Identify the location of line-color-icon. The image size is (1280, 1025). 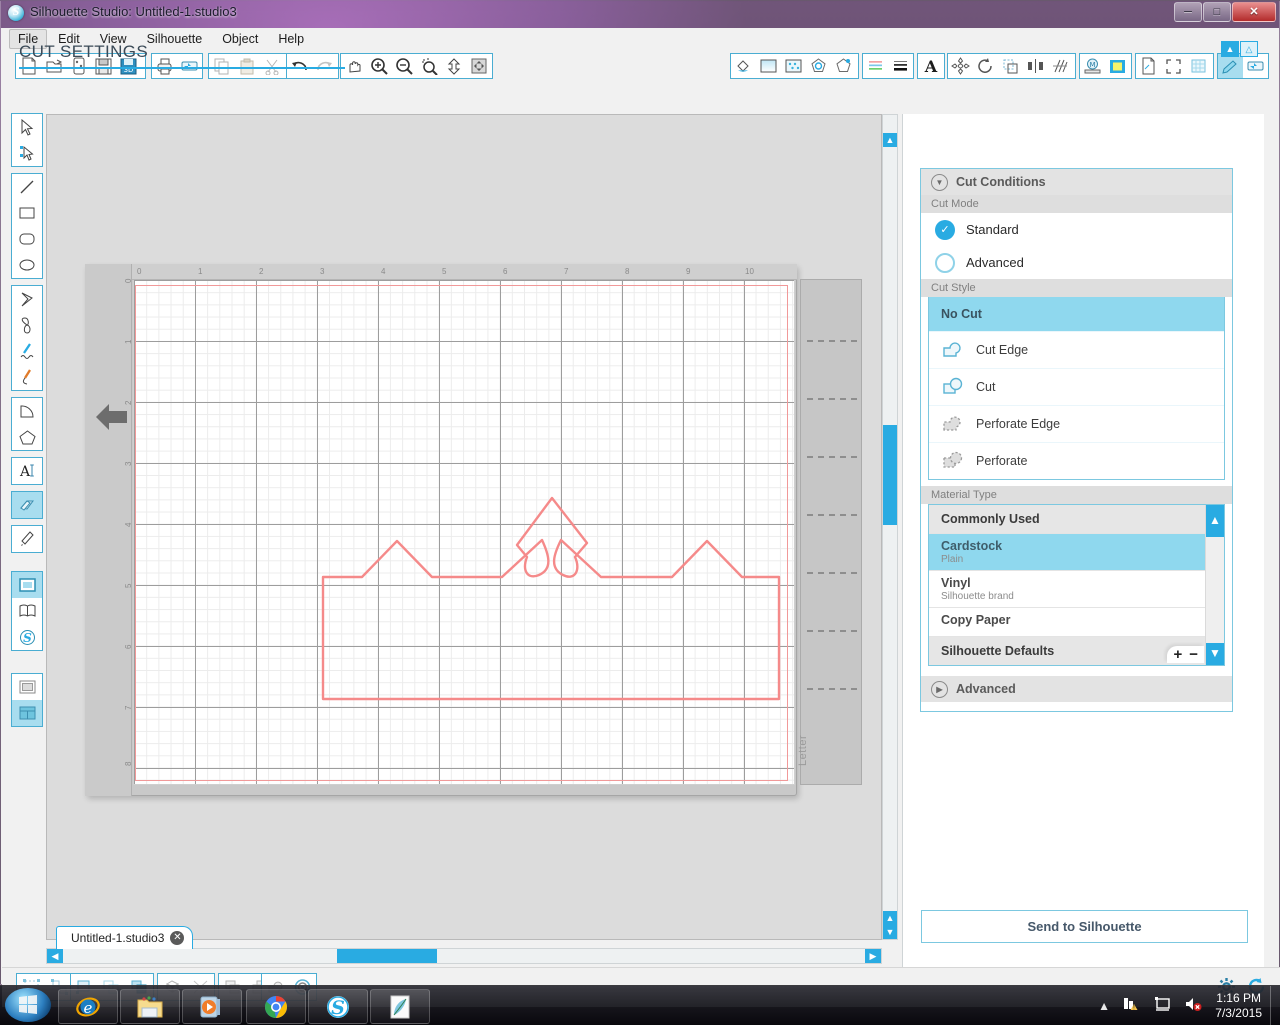
(818, 66).